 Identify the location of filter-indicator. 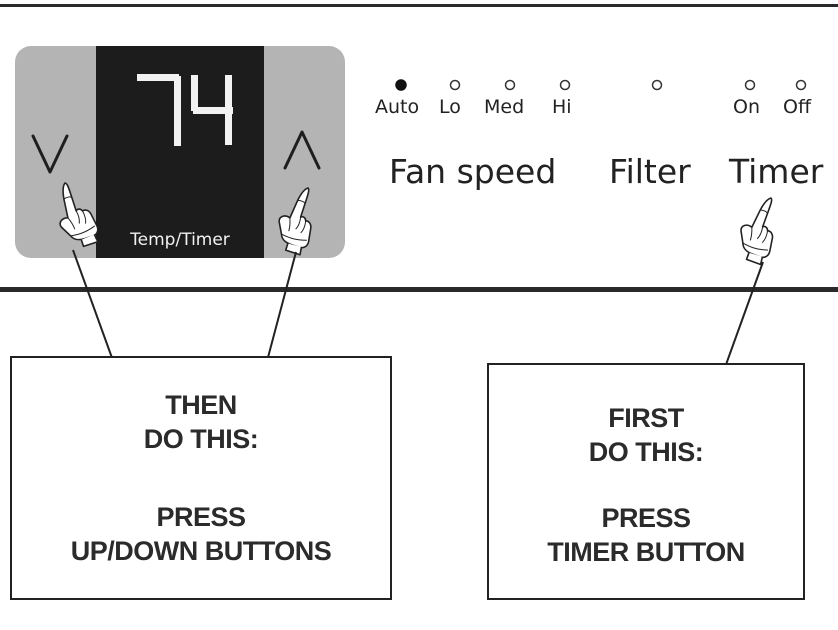
(657, 85).